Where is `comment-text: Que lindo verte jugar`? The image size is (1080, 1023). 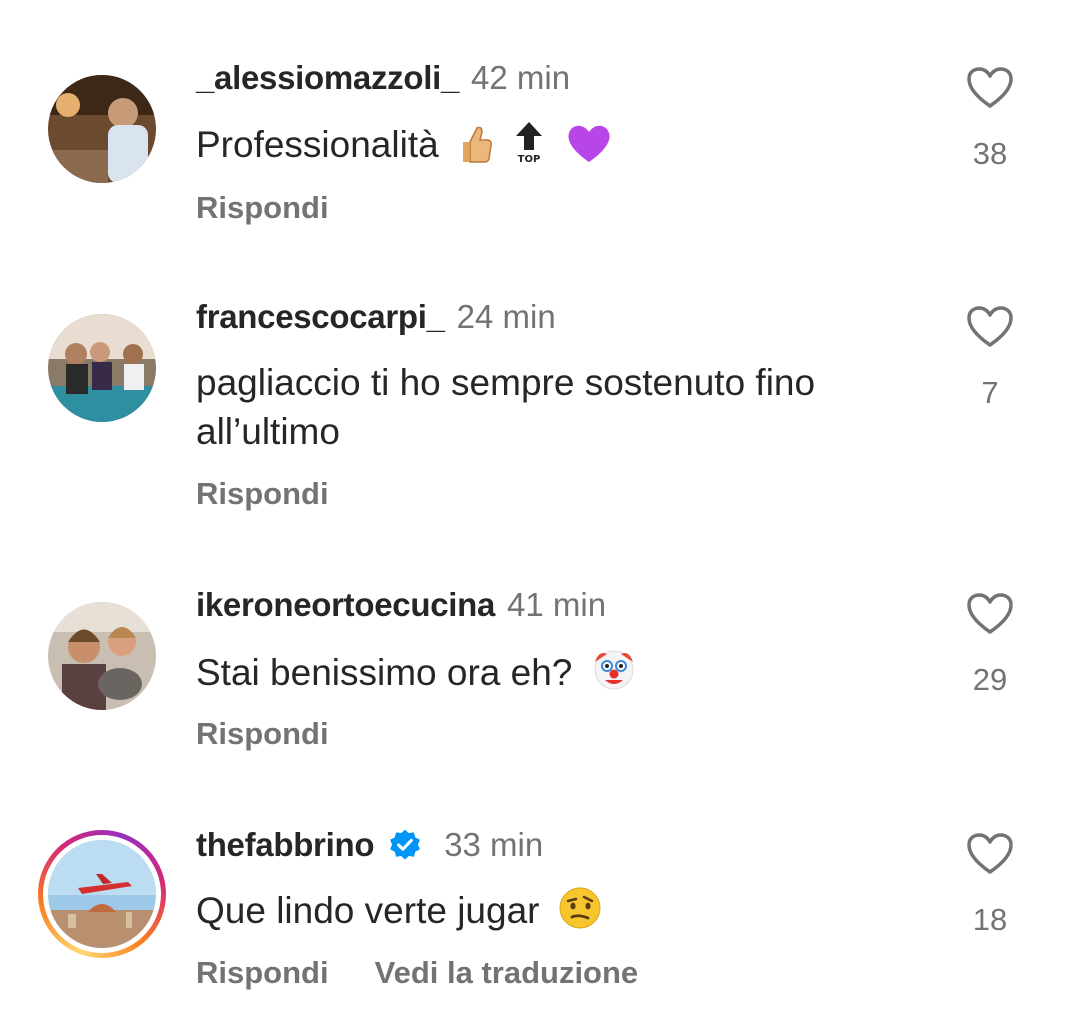 comment-text: Que lindo verte jugar is located at coordinates (368, 910).